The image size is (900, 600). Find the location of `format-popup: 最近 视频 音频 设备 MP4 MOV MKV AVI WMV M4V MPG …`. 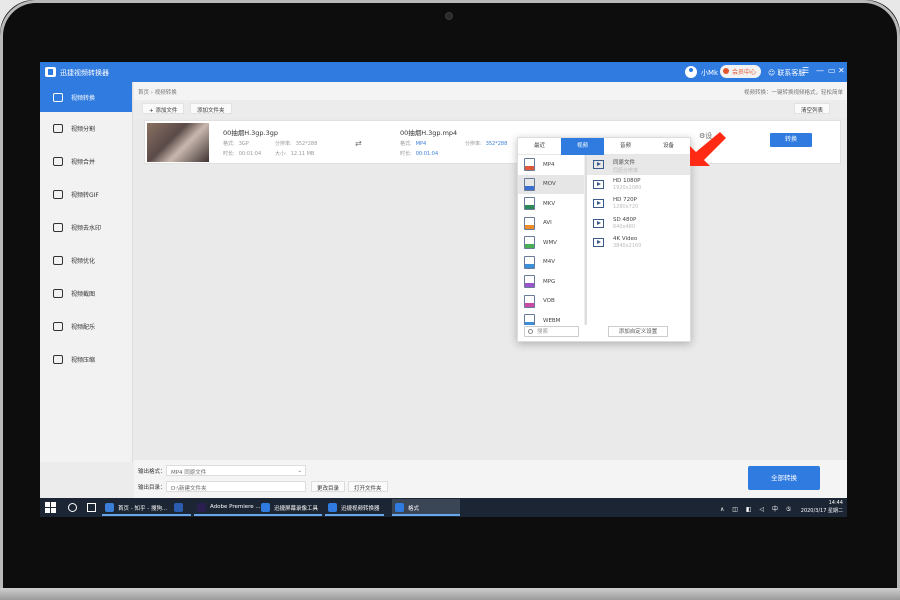

format-popup: 最近 视频 音频 设备 MP4 MOV MKV AVI WMV M4V MPG … is located at coordinates (604, 239).